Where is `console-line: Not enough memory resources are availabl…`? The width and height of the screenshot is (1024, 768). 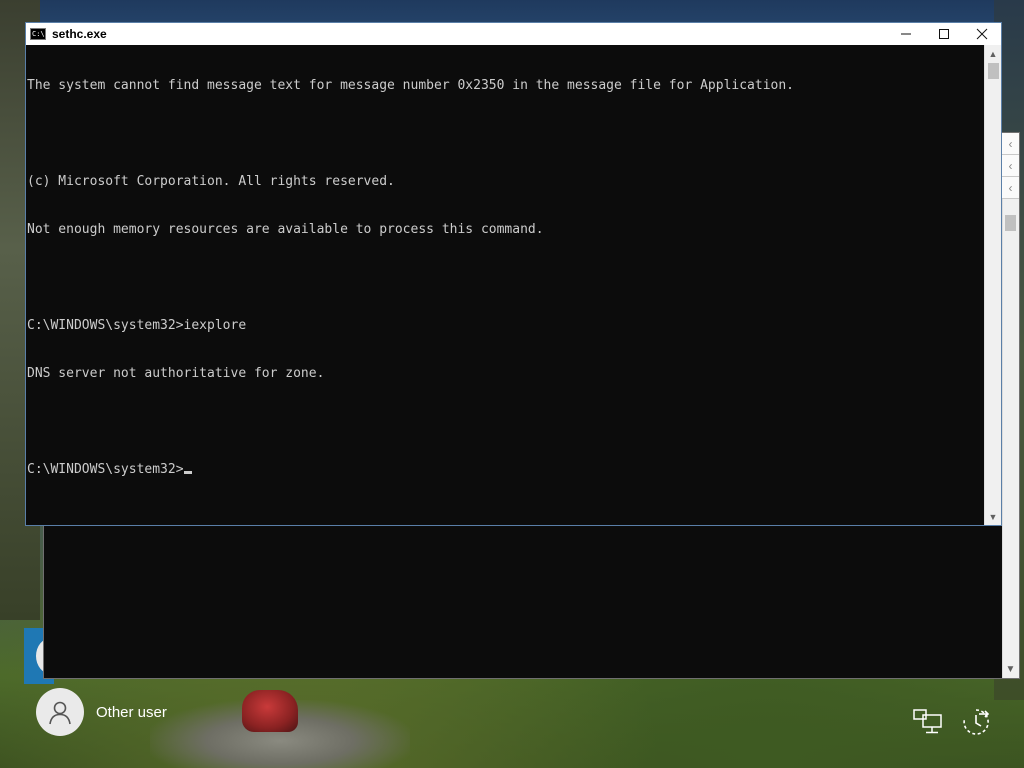 console-line: Not enough memory resources are availabl… is located at coordinates (285, 229).